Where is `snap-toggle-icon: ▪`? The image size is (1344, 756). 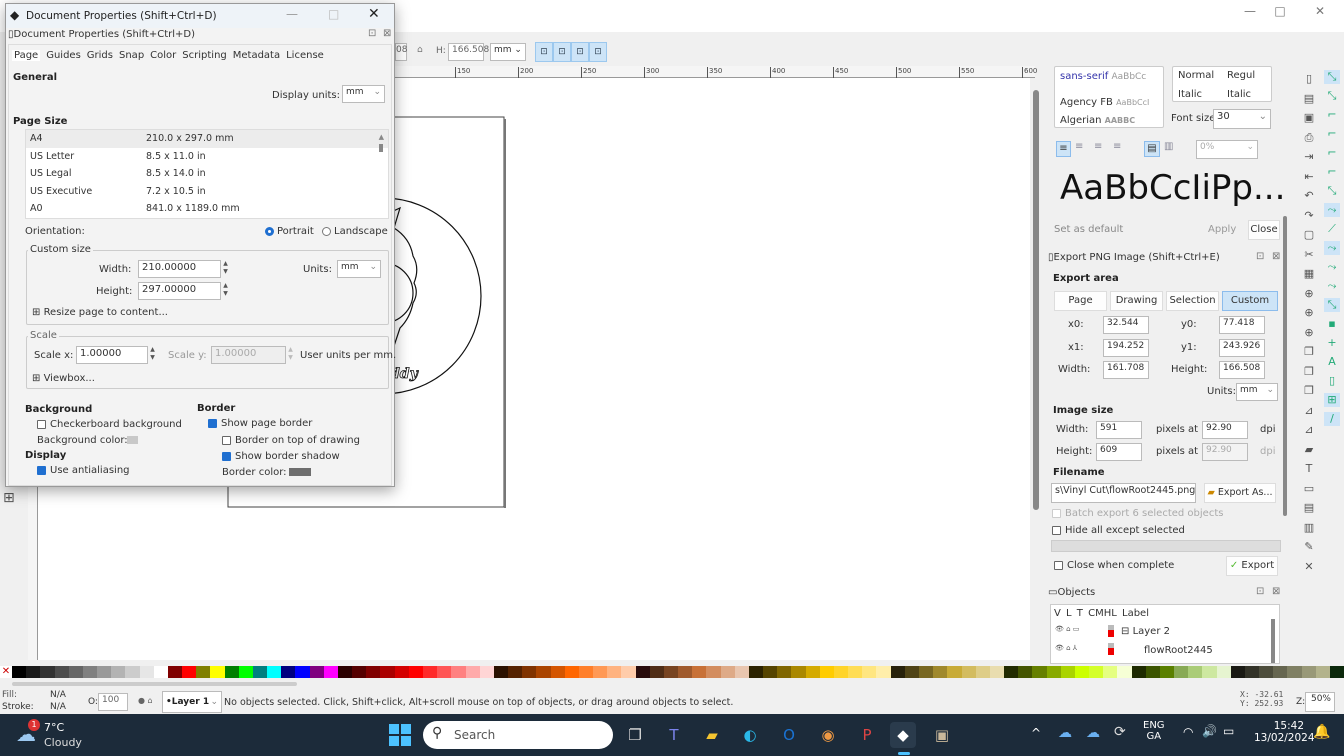
snap-toggle-icon: ▪ is located at coordinates (1332, 324).